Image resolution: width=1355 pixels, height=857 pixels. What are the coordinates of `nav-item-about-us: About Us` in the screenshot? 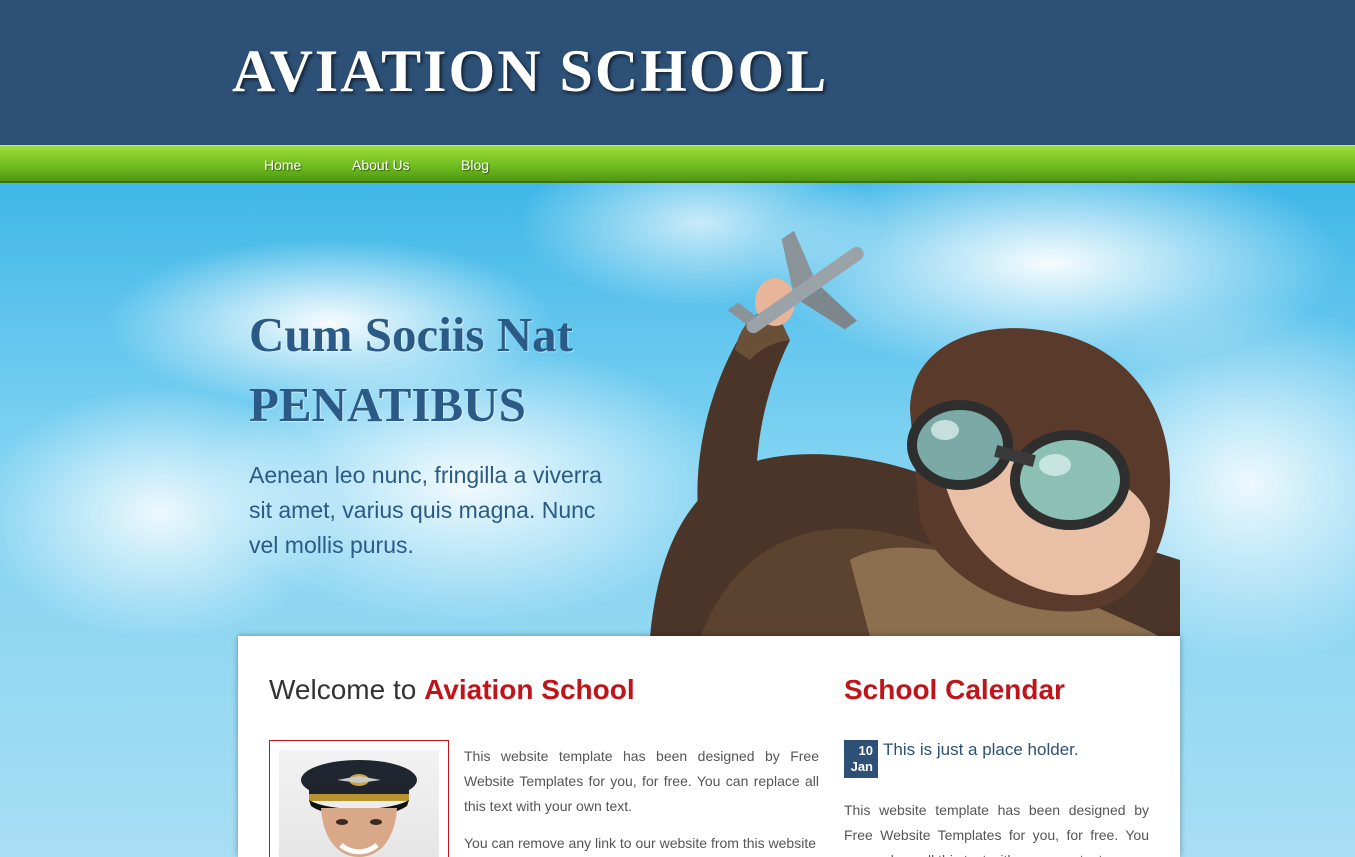 It's located at (381, 165).